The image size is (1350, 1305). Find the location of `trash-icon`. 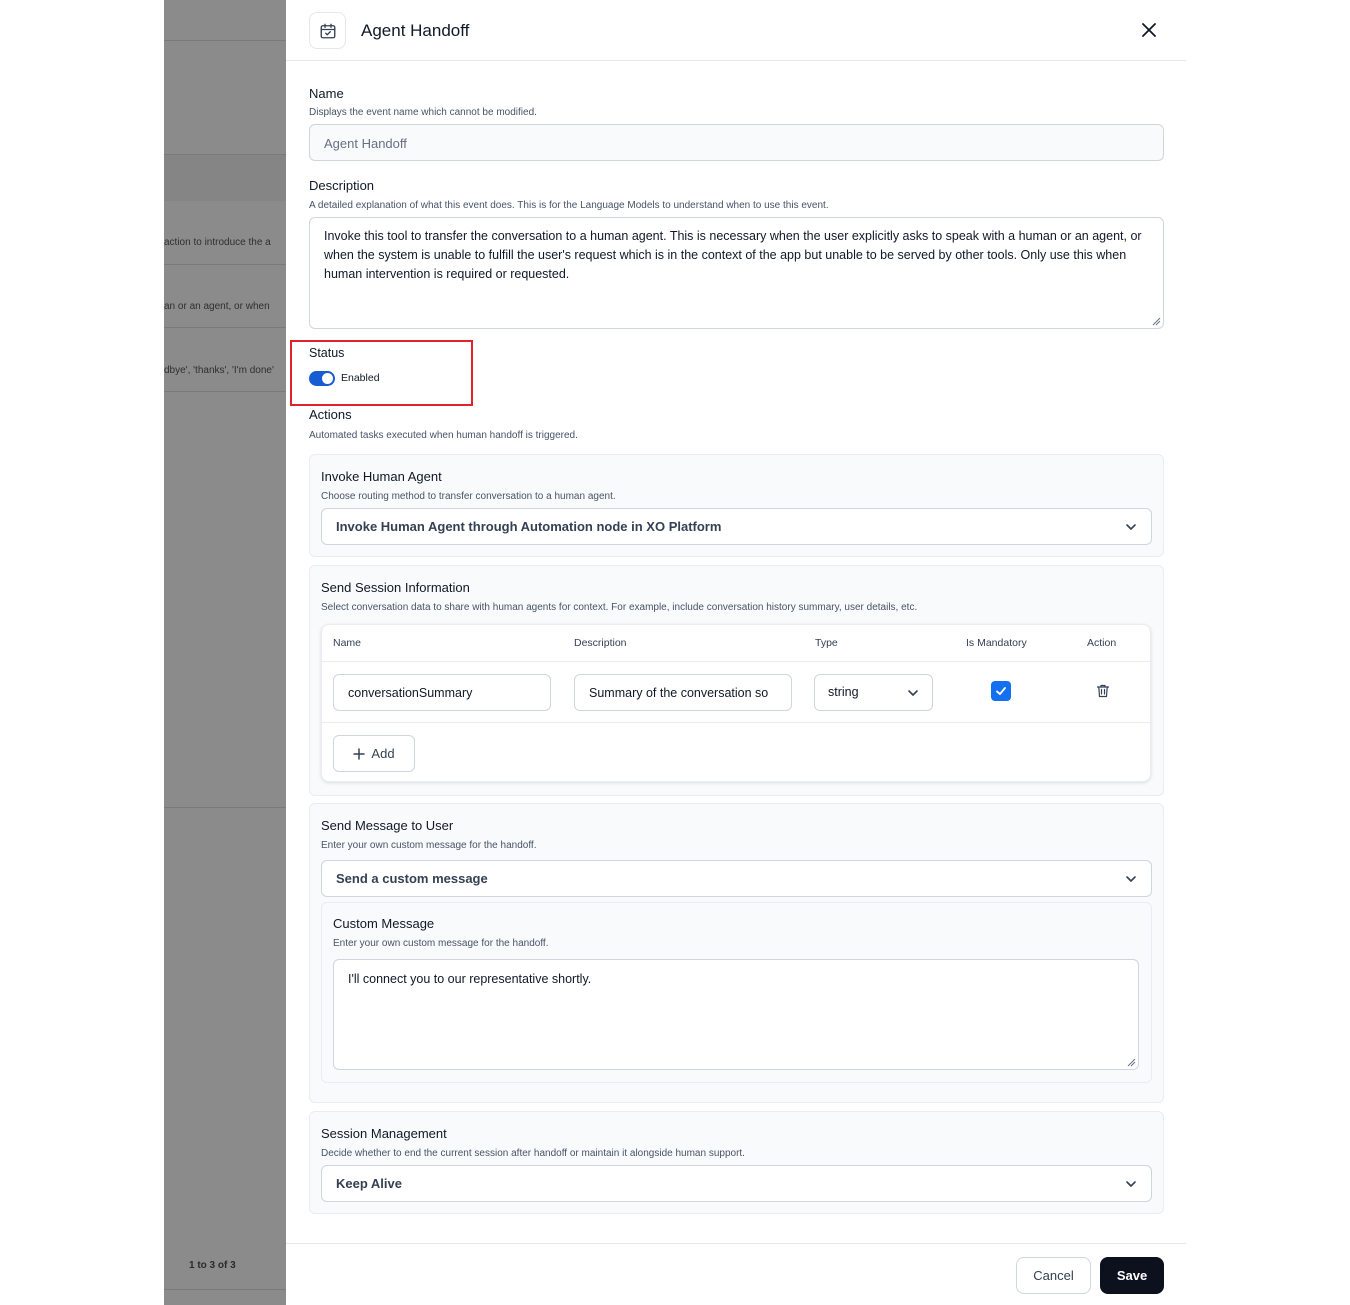

trash-icon is located at coordinates (1103, 691).